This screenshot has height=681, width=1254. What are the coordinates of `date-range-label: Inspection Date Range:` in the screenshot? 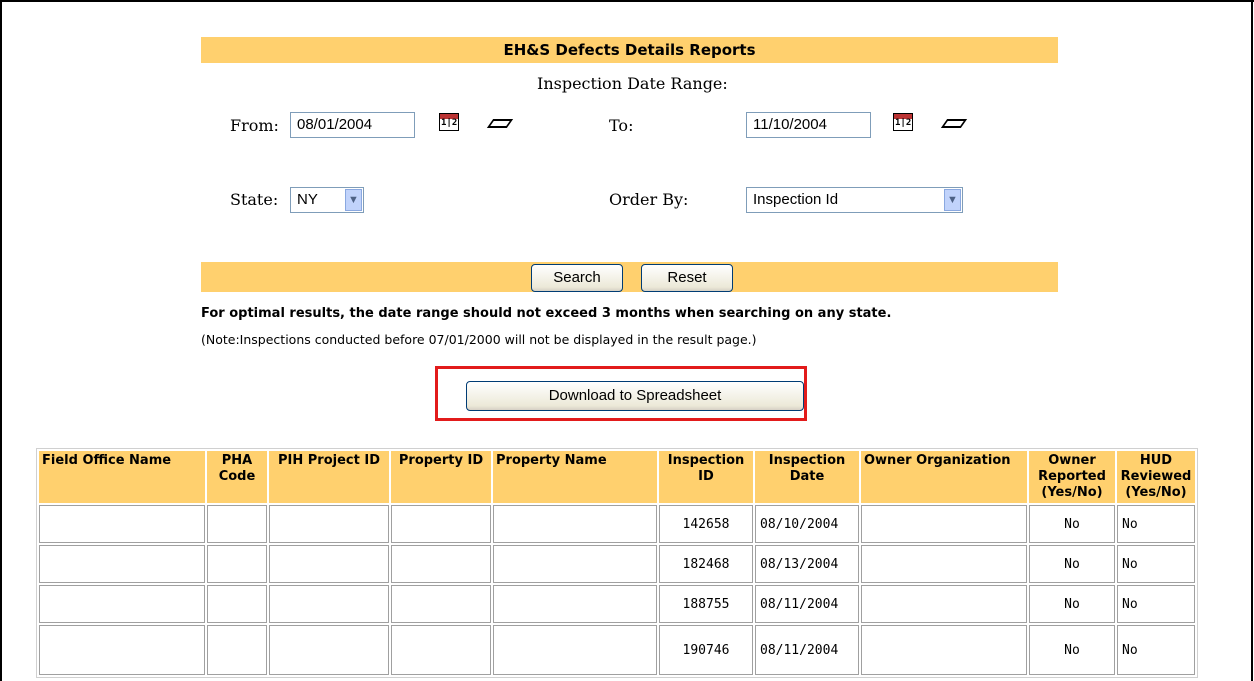 It's located at (632, 83).